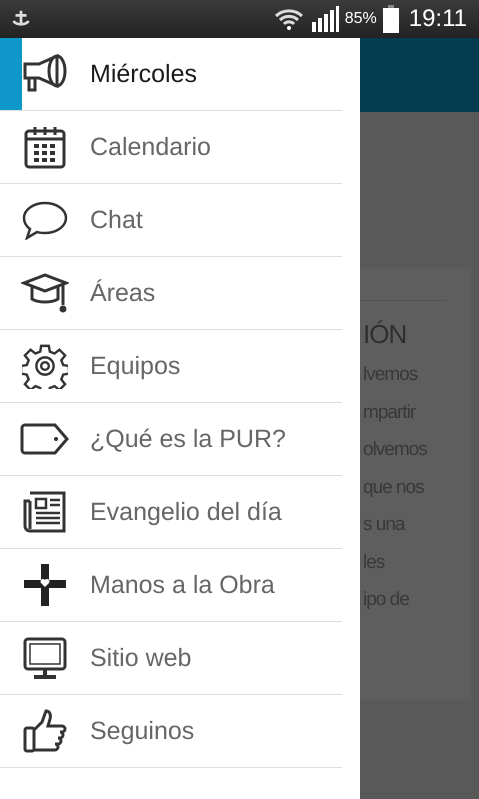 This screenshot has width=479, height=799. Describe the element at coordinates (11, 74) in the screenshot. I see `selection-indicator` at that location.